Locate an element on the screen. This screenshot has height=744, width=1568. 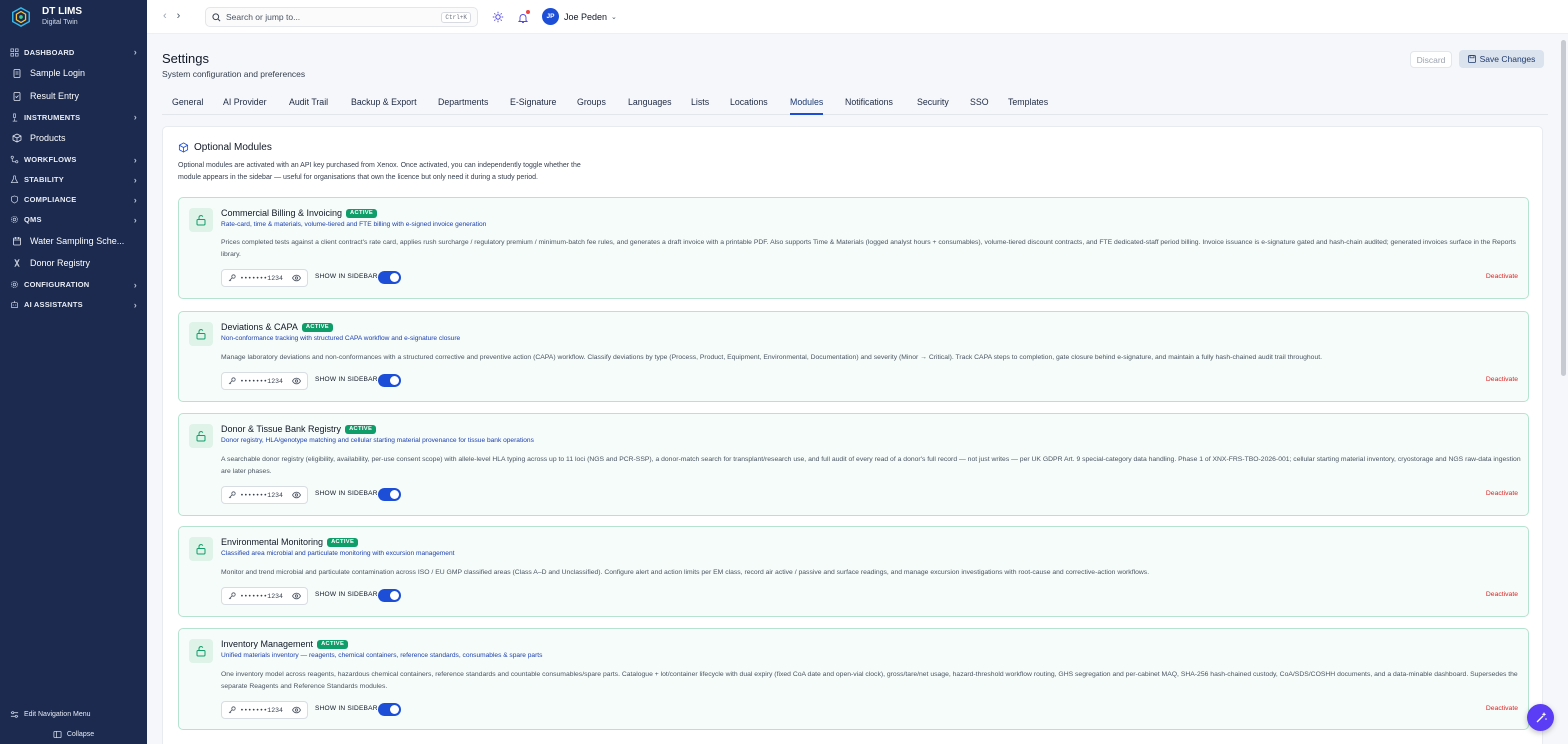
brand: DT LIMS Digital Twin is located at coordinates (73, 17).